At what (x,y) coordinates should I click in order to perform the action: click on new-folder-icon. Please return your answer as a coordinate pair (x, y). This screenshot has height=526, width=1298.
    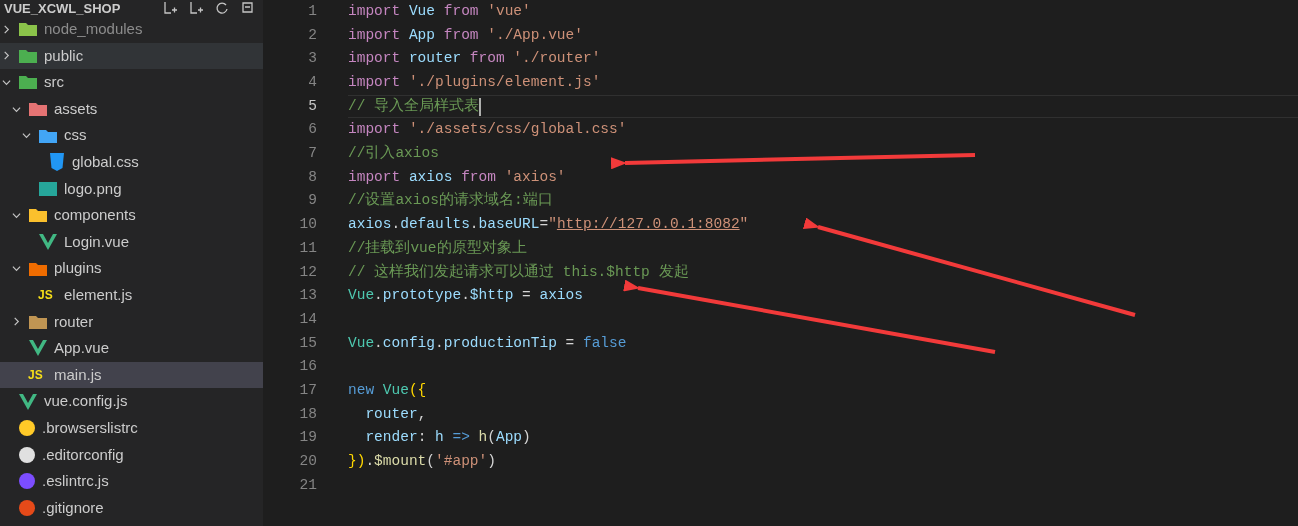
    Looking at the image, I should click on (196, 8).